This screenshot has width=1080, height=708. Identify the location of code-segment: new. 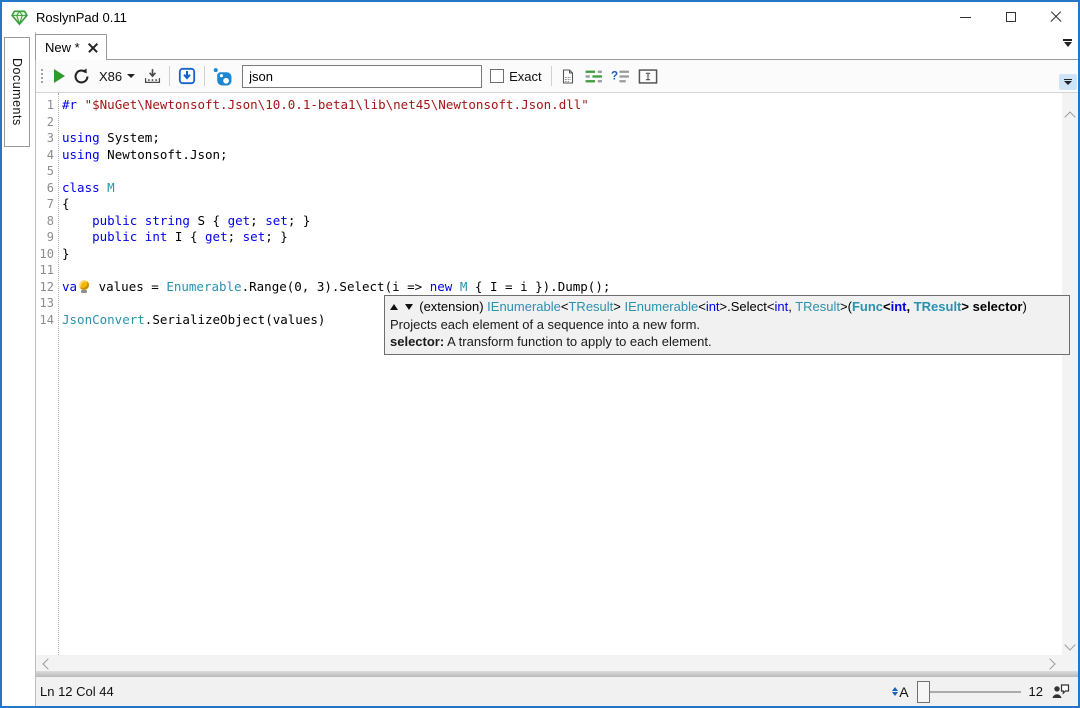
(441, 286).